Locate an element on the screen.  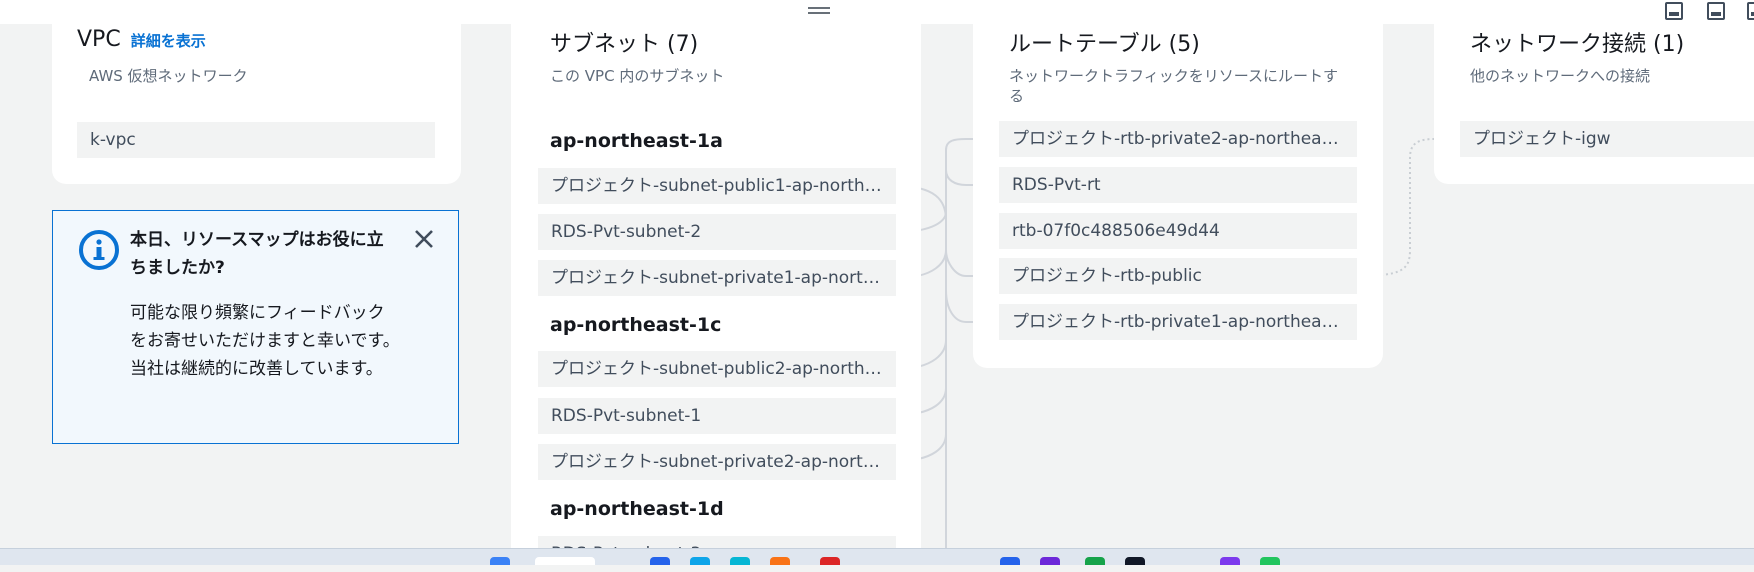
az-heading: ap-northeast-1d is located at coordinates (637, 509).